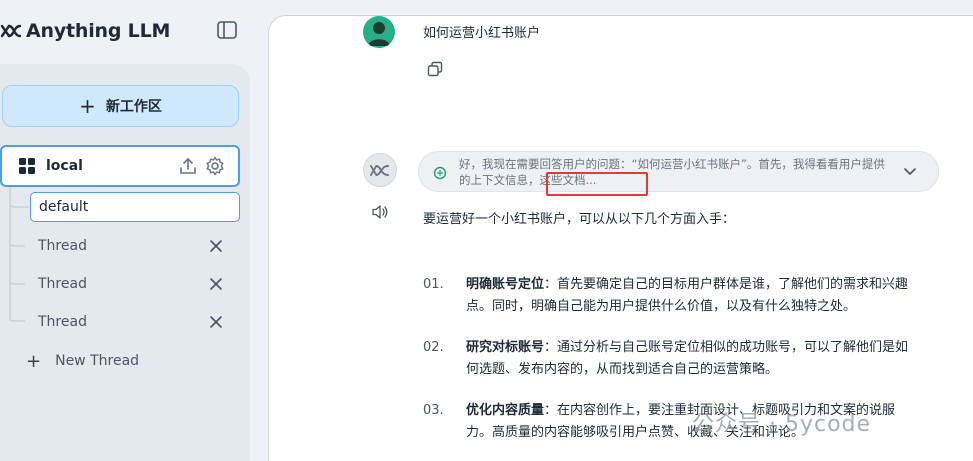 The width and height of the screenshot is (973, 461). I want to click on brand: Anything LLM, so click(85, 31).